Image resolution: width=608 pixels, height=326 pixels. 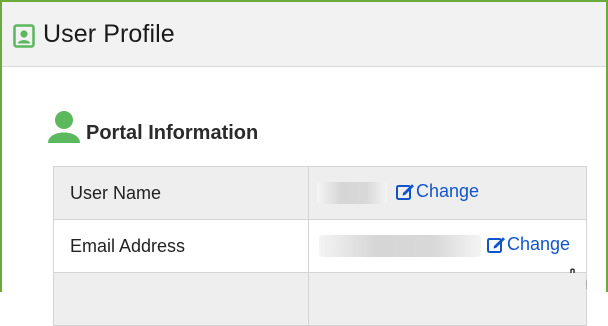 I want to click on profile-badge-icon, so click(x=24, y=36).